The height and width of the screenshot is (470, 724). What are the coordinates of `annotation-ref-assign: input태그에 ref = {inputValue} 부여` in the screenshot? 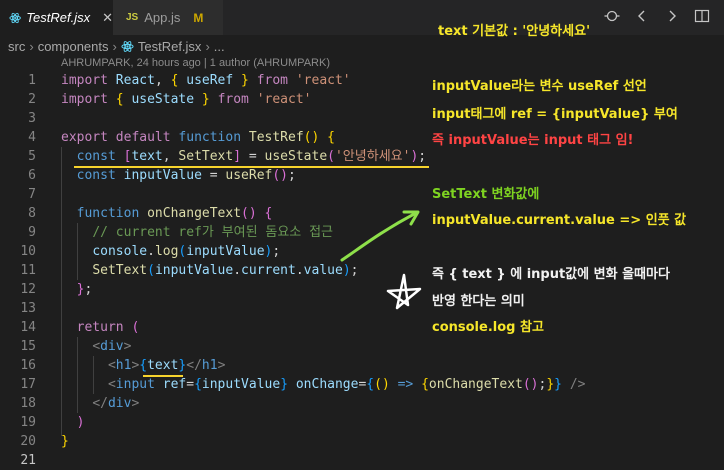 It's located at (555, 114).